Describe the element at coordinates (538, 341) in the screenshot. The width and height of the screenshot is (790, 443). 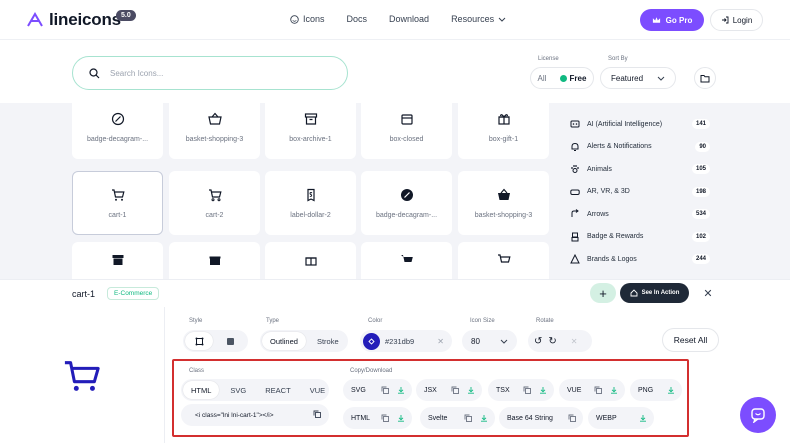
I see `rotate-left-icon: ↺` at that location.